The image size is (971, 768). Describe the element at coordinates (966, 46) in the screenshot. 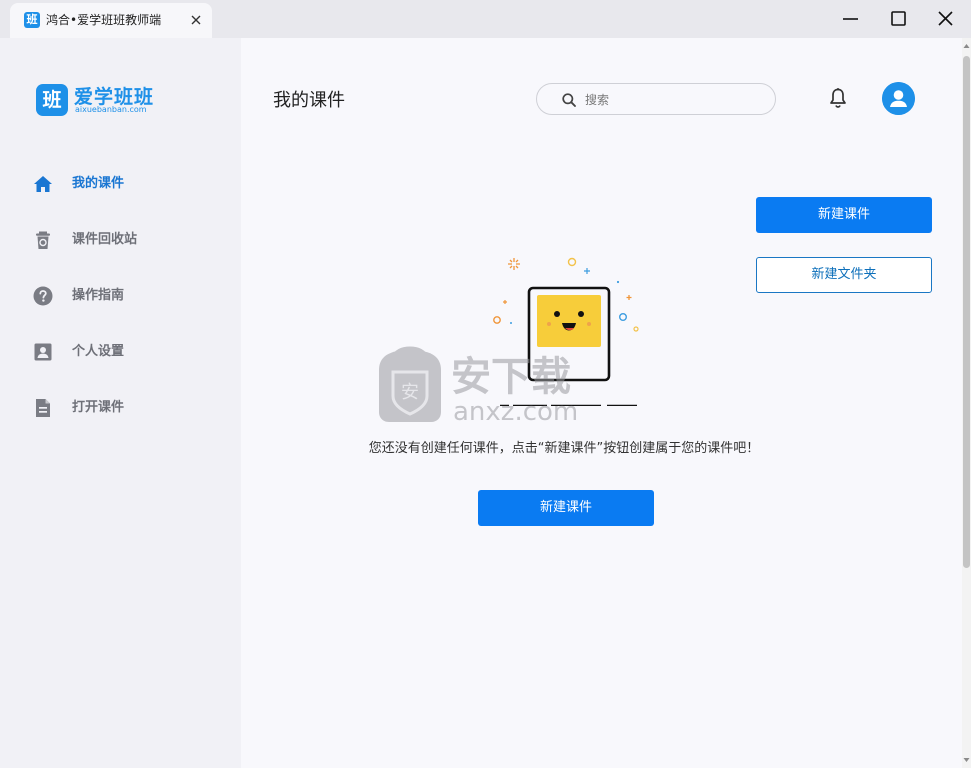

I see `scroll-up-arrow-icon` at that location.